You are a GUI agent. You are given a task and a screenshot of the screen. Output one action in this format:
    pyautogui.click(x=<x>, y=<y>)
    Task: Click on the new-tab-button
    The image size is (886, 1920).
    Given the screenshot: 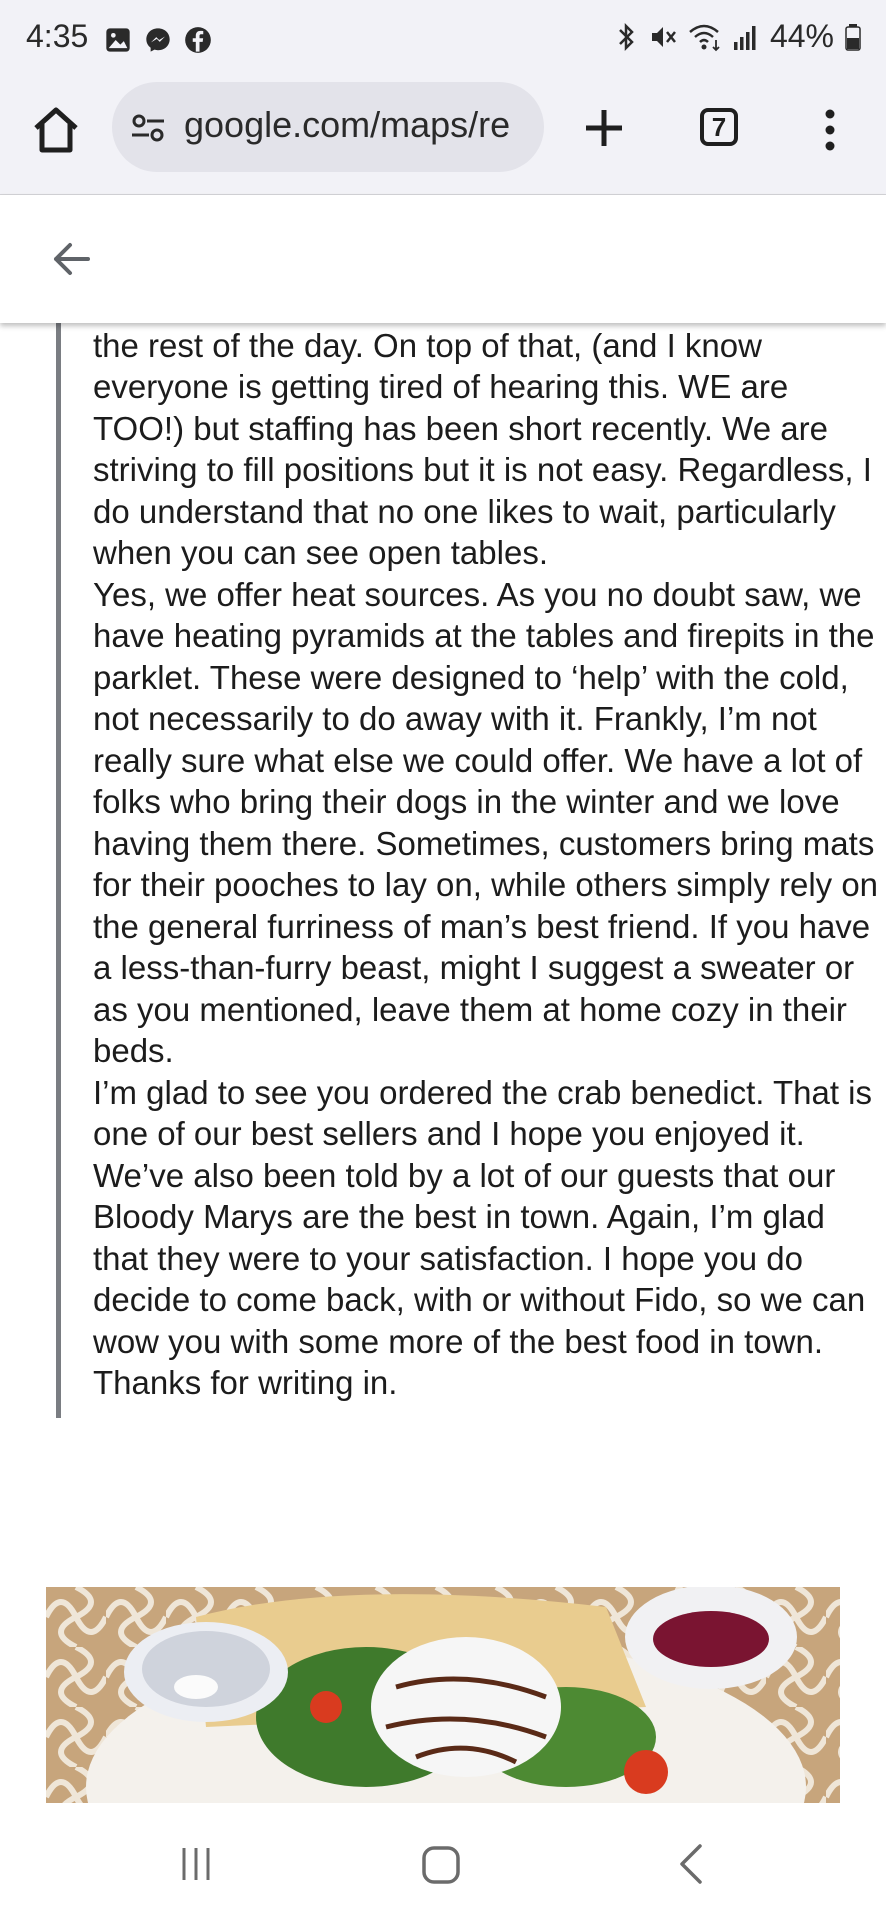 What is the action you would take?
    pyautogui.click(x=604, y=128)
    